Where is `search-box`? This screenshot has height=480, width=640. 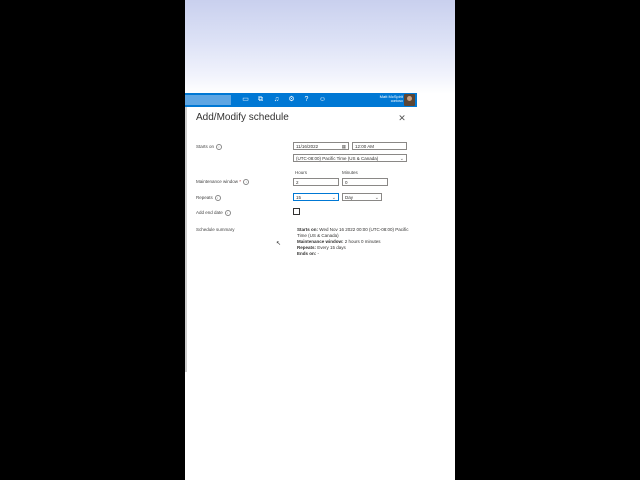
search-box is located at coordinates (208, 100).